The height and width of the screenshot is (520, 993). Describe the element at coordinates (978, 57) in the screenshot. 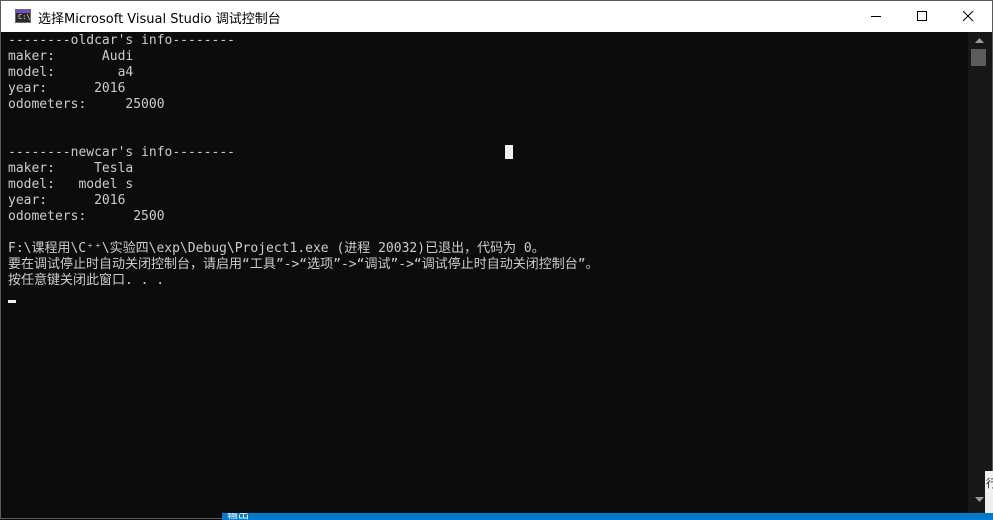

I see `scroll-thumb` at that location.